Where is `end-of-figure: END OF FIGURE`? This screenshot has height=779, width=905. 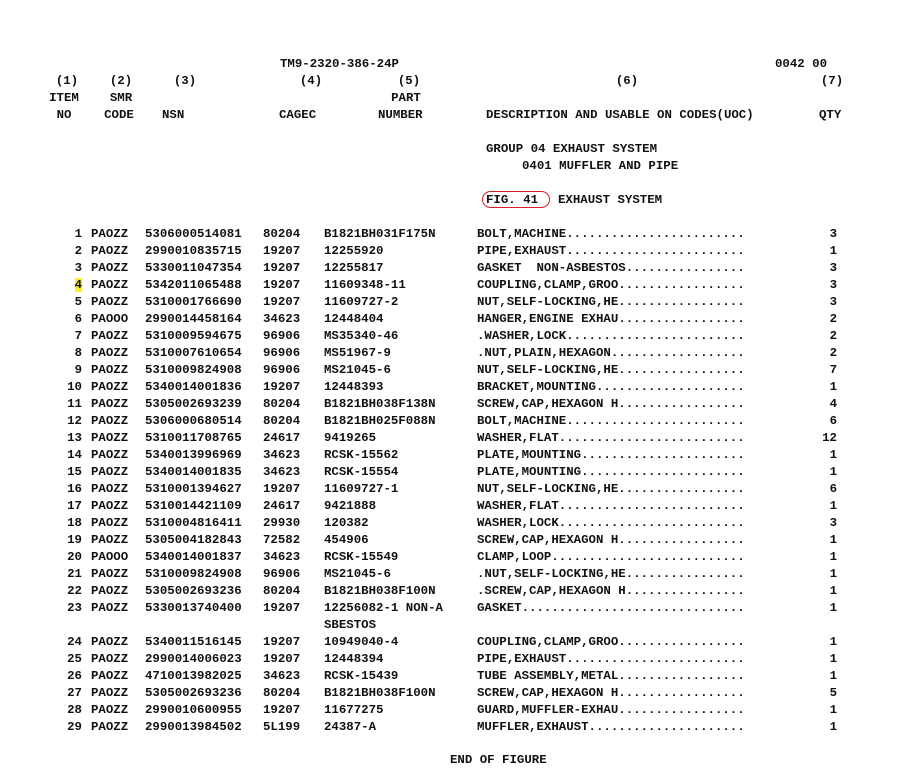 end-of-figure: END OF FIGURE is located at coordinates (498, 760).